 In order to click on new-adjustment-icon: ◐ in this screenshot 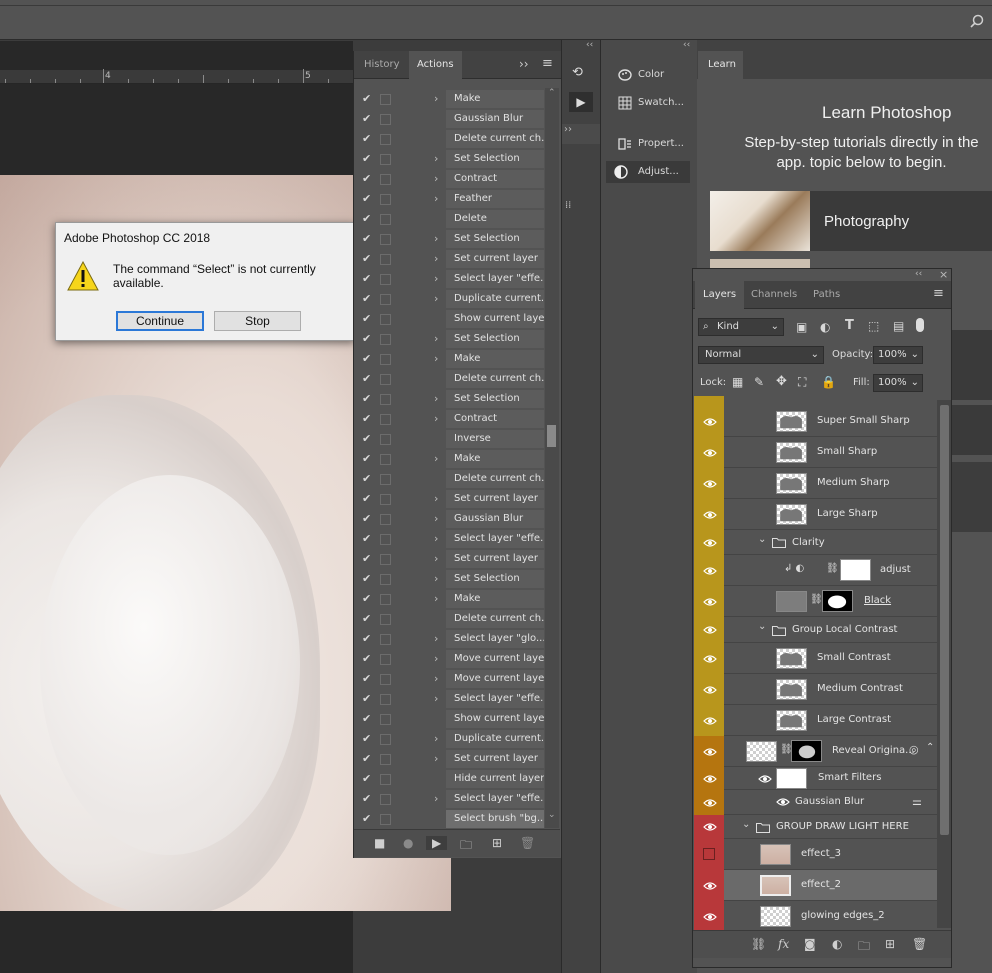, I will do `click(837, 944)`.